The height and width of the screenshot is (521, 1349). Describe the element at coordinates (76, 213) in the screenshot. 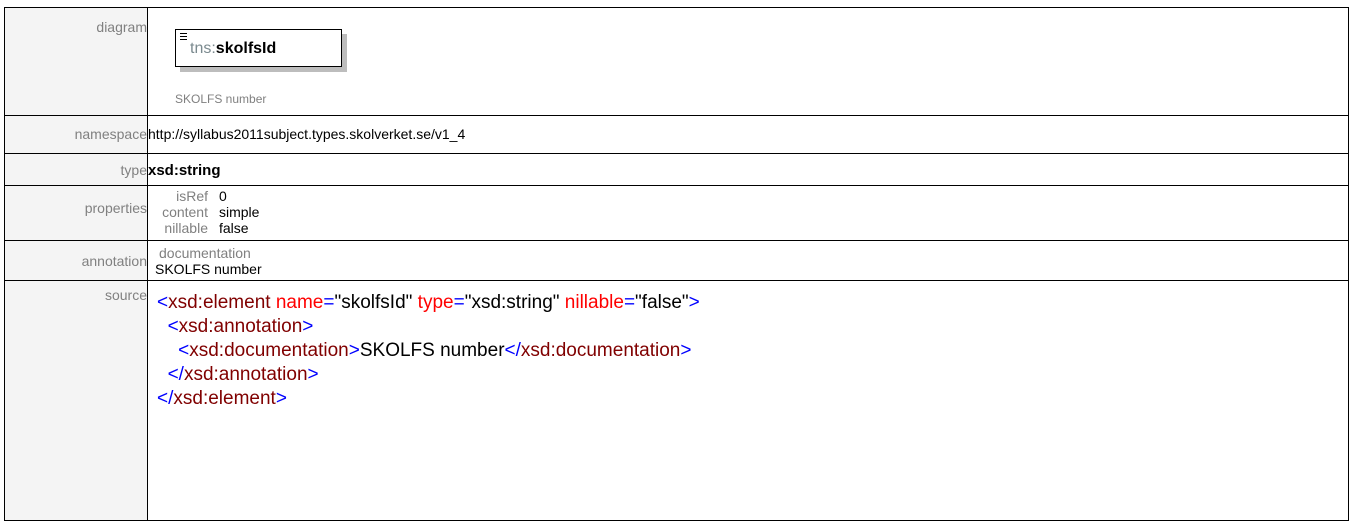

I see `properties-label-cell: properties` at that location.